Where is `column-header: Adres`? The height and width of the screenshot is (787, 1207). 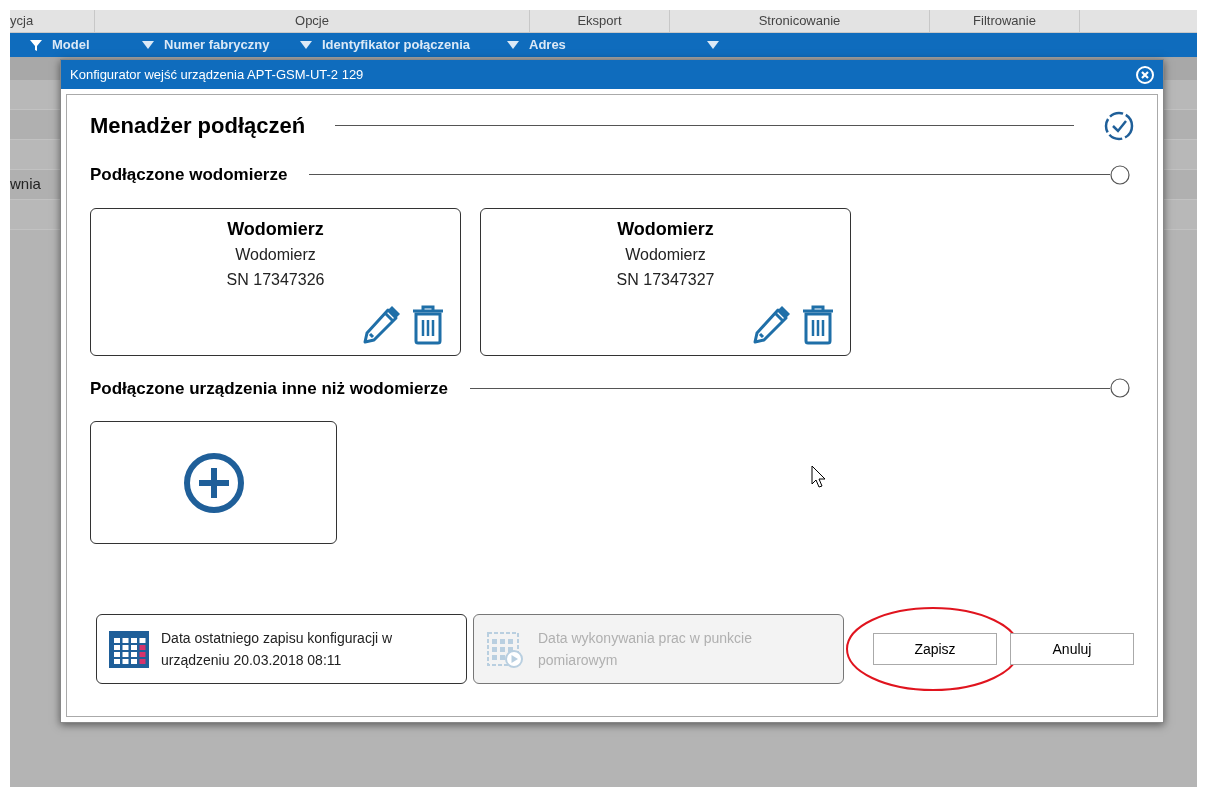 column-header: Adres is located at coordinates (547, 45).